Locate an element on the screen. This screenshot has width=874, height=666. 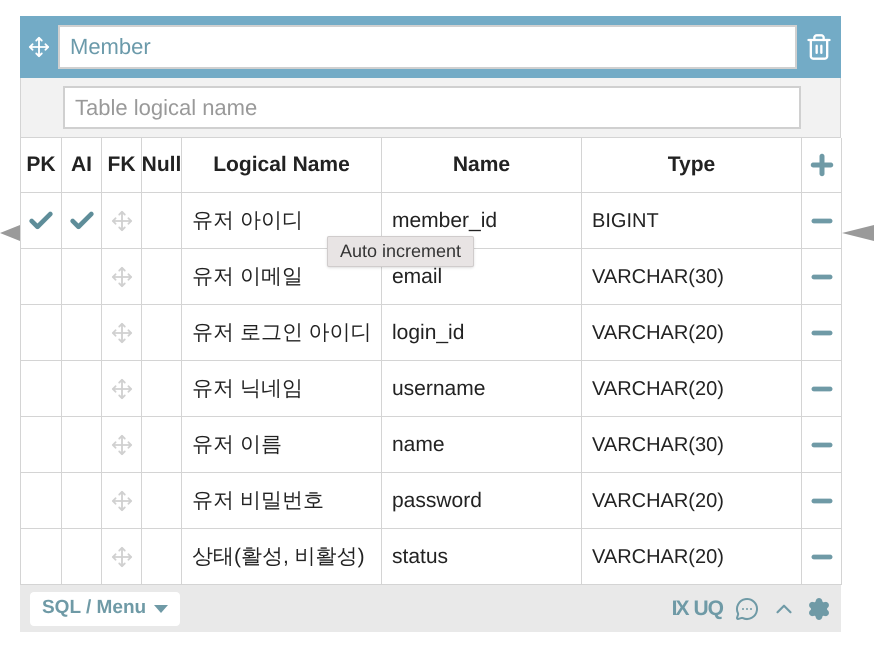
index-button: IX is located at coordinates (680, 608).